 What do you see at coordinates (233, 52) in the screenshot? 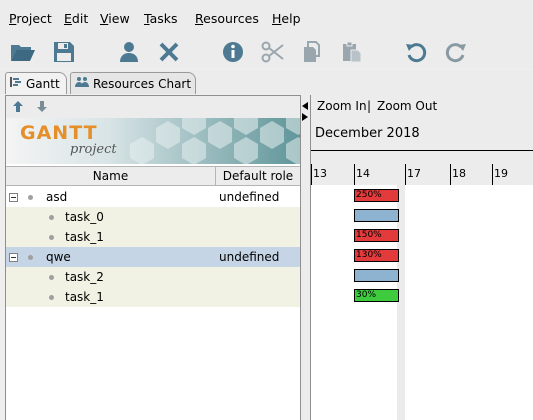
I see `info-icon` at bounding box center [233, 52].